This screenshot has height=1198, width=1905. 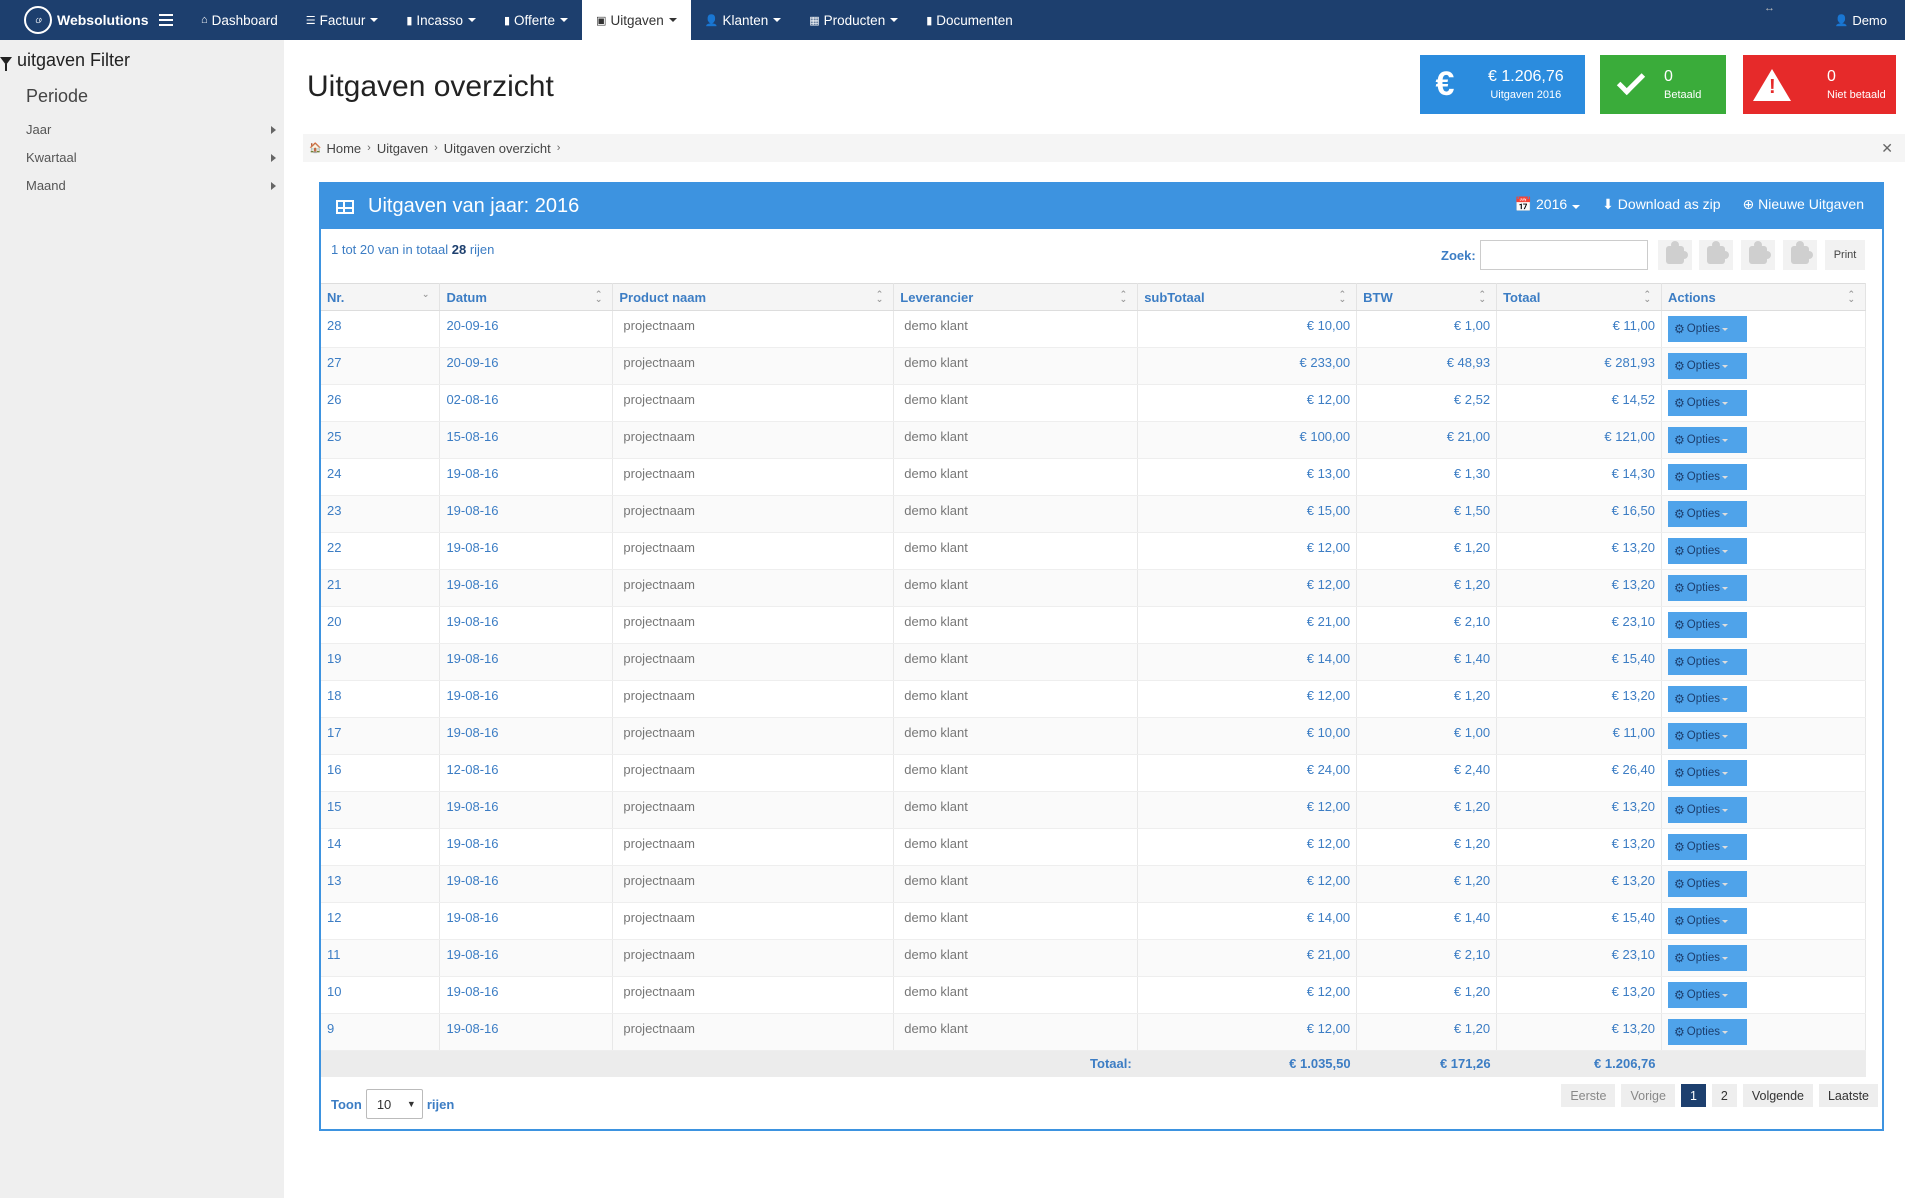 What do you see at coordinates (239, 20) in the screenshot?
I see `nav-item-dashboard: ⌂ Dashboard` at bounding box center [239, 20].